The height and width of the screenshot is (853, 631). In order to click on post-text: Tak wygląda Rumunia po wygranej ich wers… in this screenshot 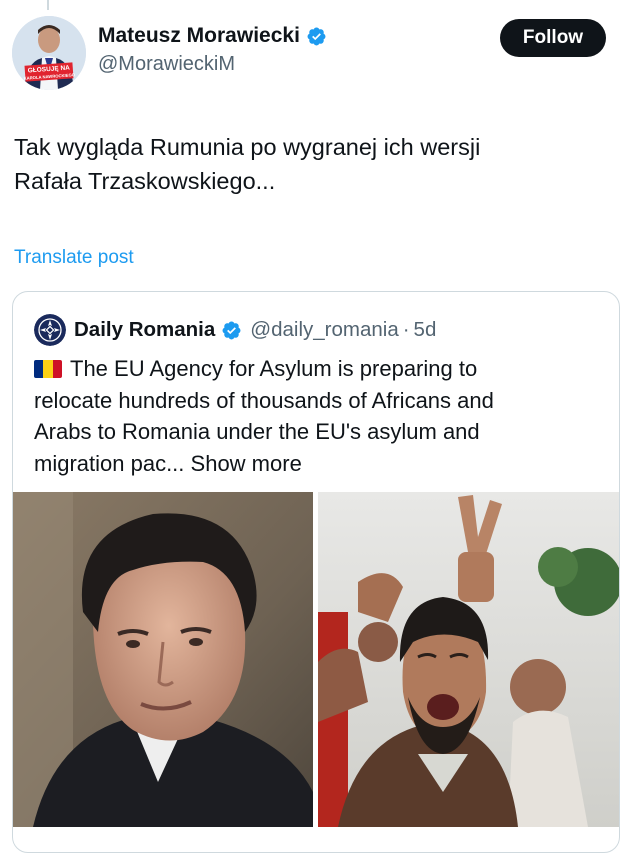, I will do `click(314, 164)`.